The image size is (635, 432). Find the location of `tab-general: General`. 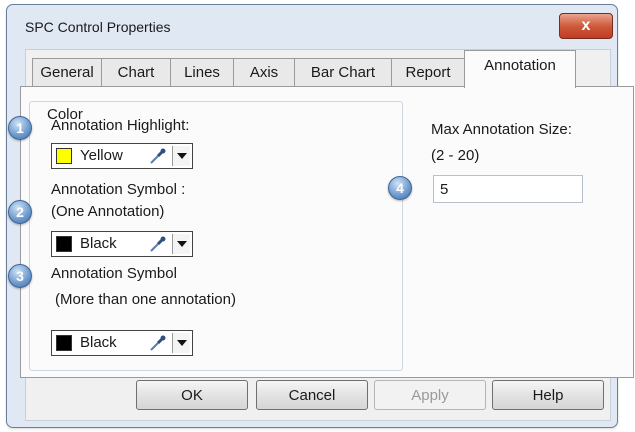

tab-general: General is located at coordinates (67, 72).